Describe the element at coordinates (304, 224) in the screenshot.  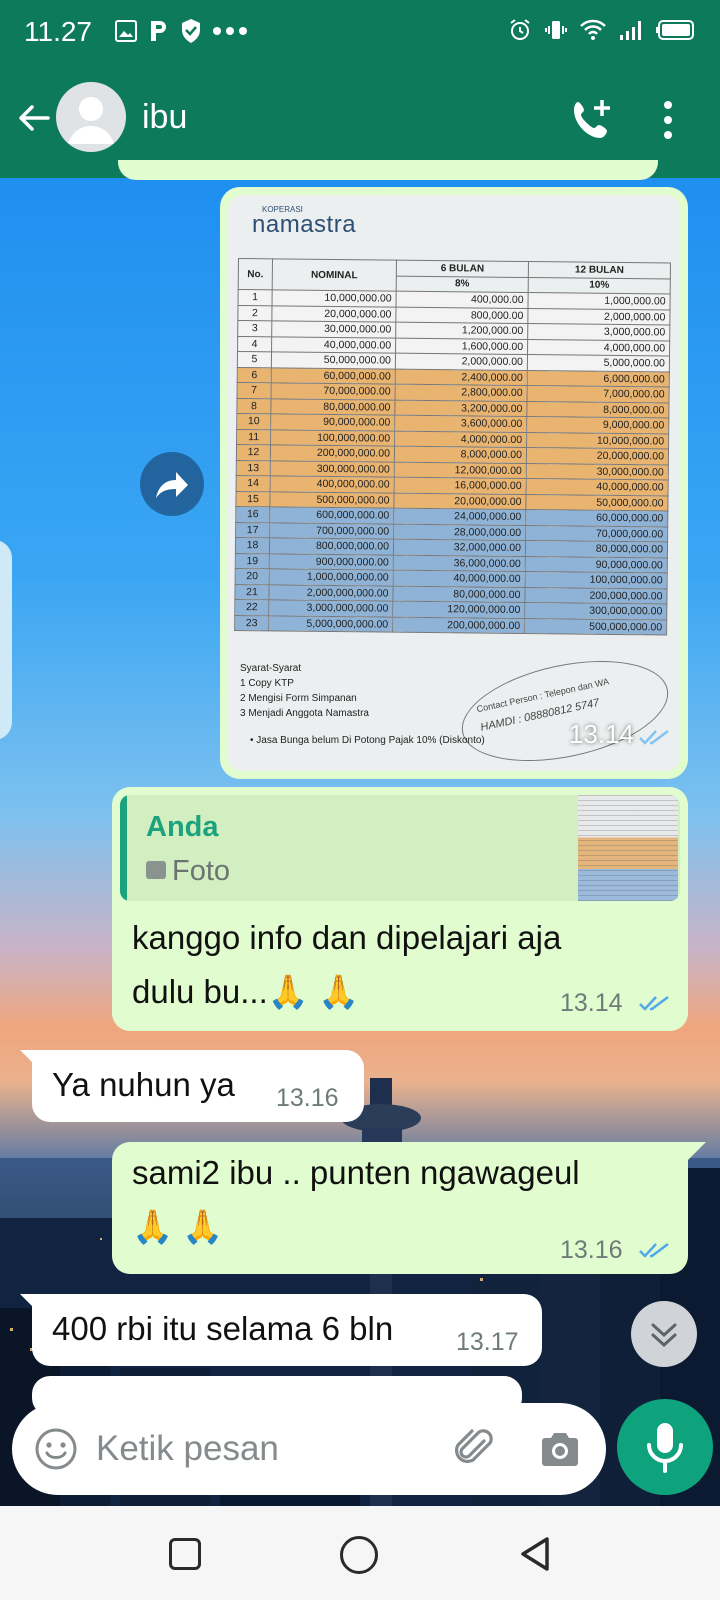
I see `namastra-logo: namastra` at that location.